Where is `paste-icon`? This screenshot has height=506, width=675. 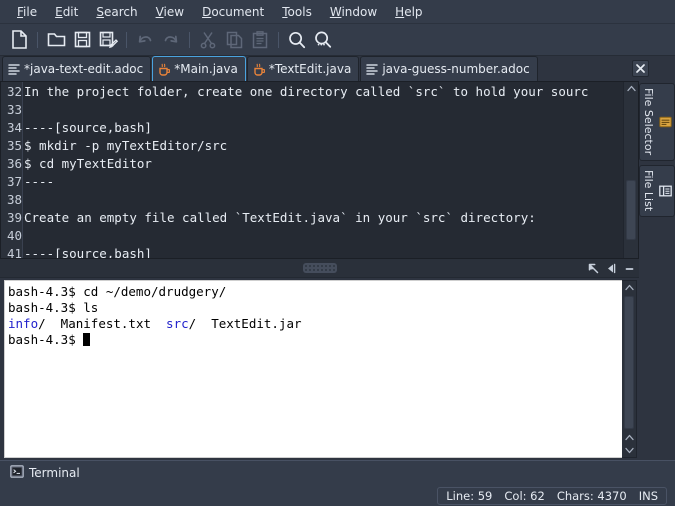 paste-icon is located at coordinates (260, 40).